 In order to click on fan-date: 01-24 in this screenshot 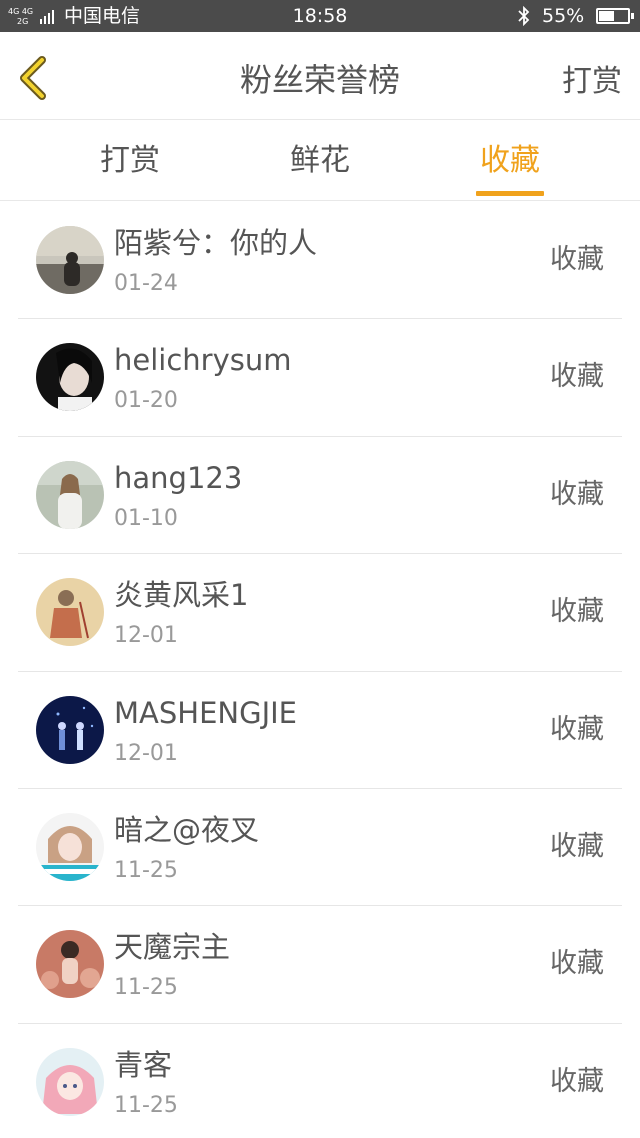, I will do `click(146, 283)`.